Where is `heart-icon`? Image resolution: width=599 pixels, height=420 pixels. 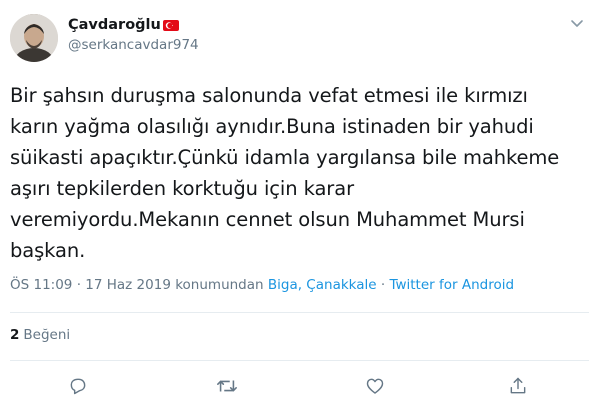 heart-icon is located at coordinates (375, 386).